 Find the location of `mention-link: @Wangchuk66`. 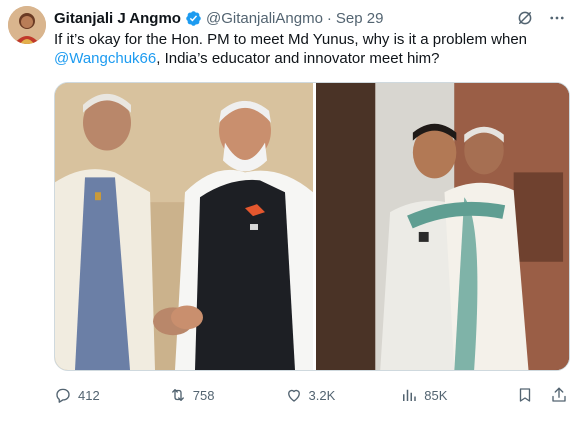

mention-link: @Wangchuk66 is located at coordinates (105, 58).